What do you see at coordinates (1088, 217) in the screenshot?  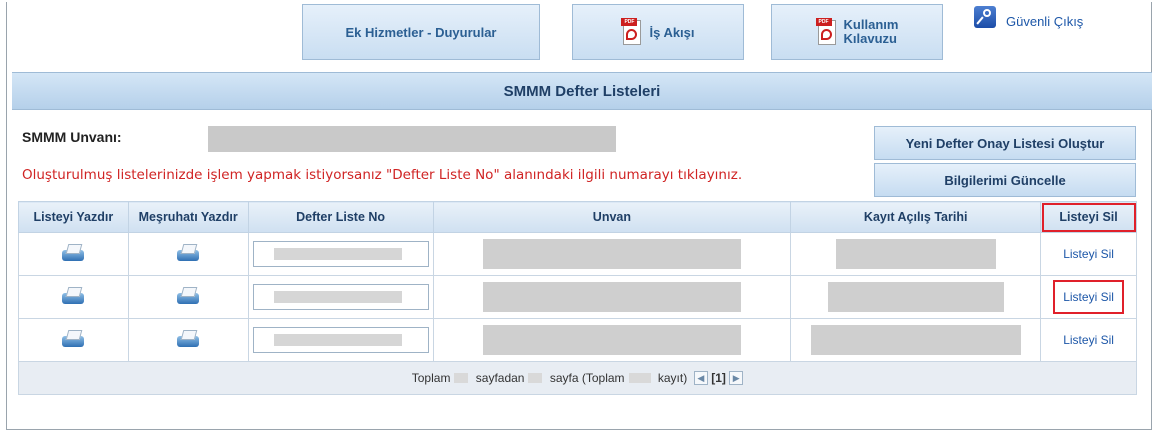 I see `header-listeyi-sil: Listeyi Sil` at bounding box center [1088, 217].